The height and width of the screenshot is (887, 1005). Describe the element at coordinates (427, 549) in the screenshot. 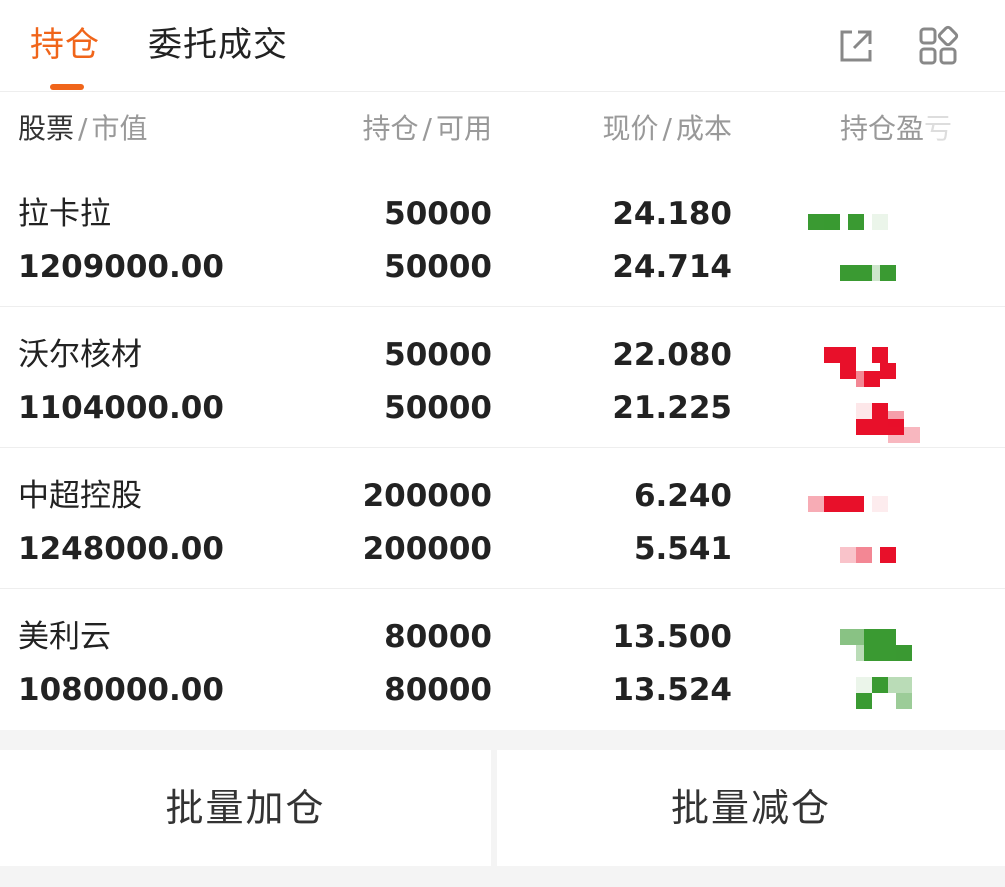

I see `available-qty: 200000` at that location.